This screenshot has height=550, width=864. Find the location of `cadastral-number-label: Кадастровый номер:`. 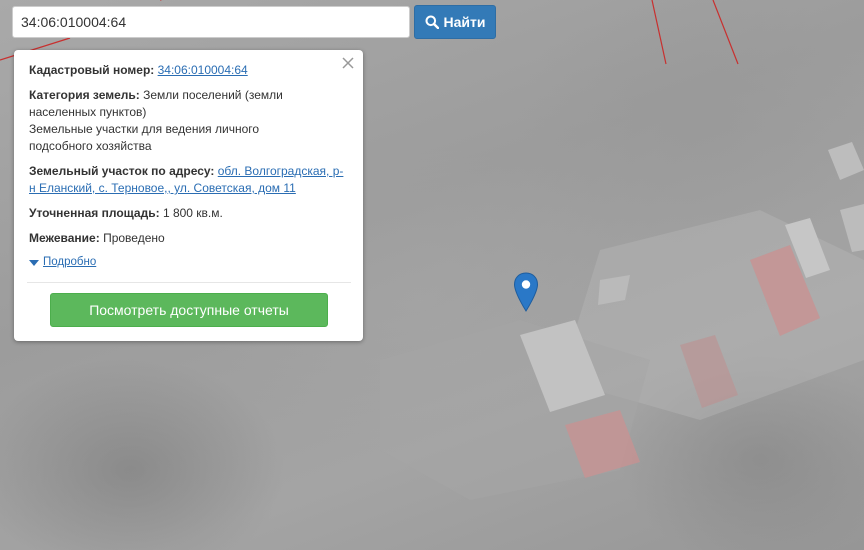

cadastral-number-label: Кадастровый номер: is located at coordinates (92, 70).